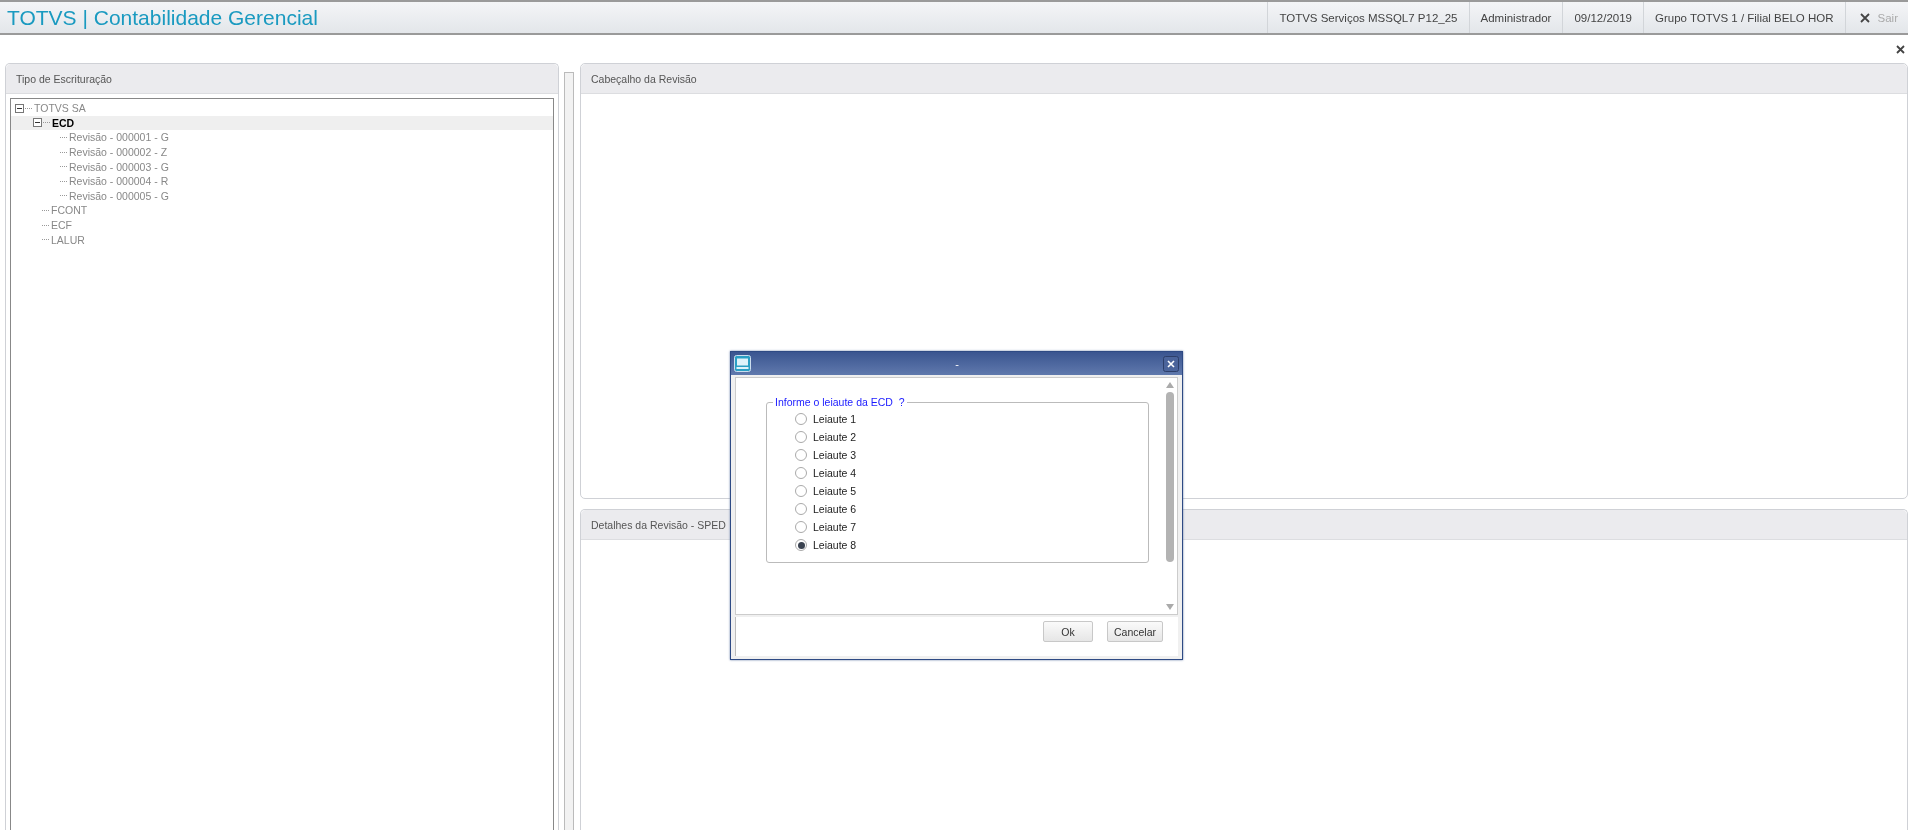  I want to click on tree-item: ECF, so click(61, 225).